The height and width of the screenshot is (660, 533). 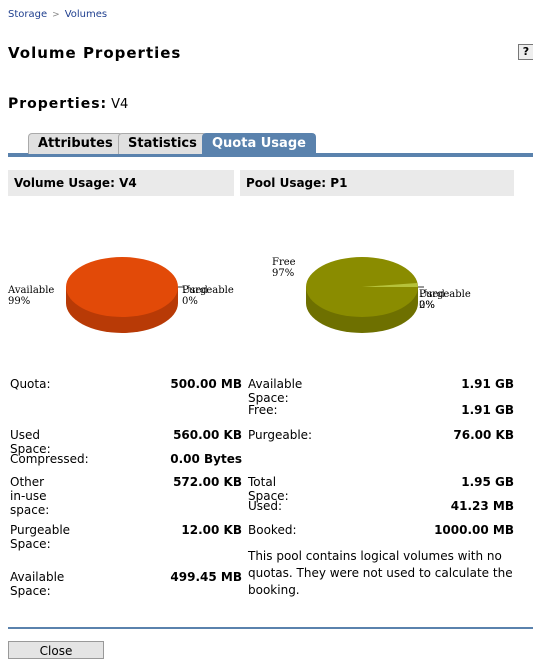 What do you see at coordinates (49, 459) in the screenshot?
I see `row-key: Compressed:` at bounding box center [49, 459].